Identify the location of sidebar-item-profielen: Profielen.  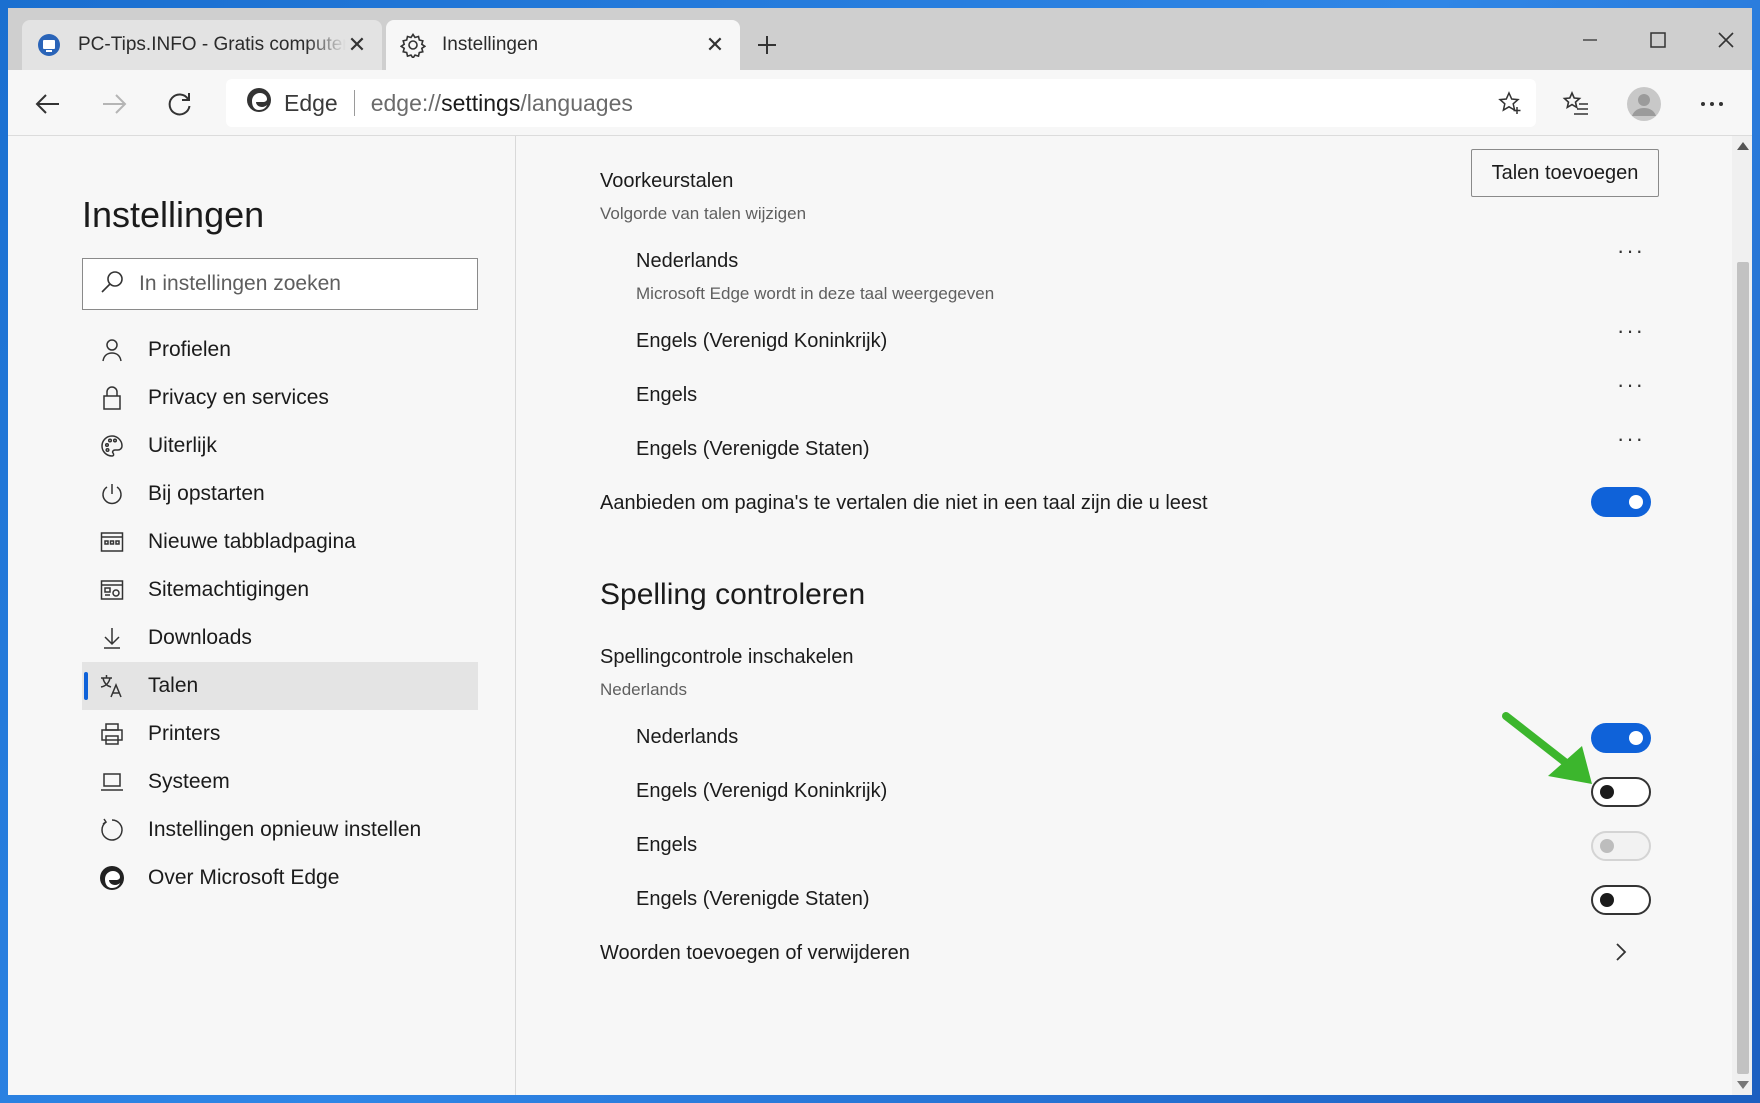
(280, 350).